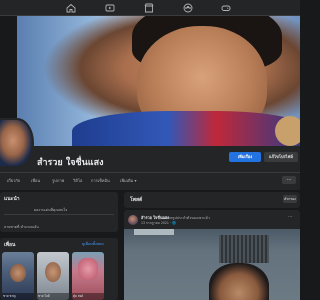 The image size is (320, 300). I want to click on edit-profile-button: แก้ไขโปรไฟล์, so click(281, 157).